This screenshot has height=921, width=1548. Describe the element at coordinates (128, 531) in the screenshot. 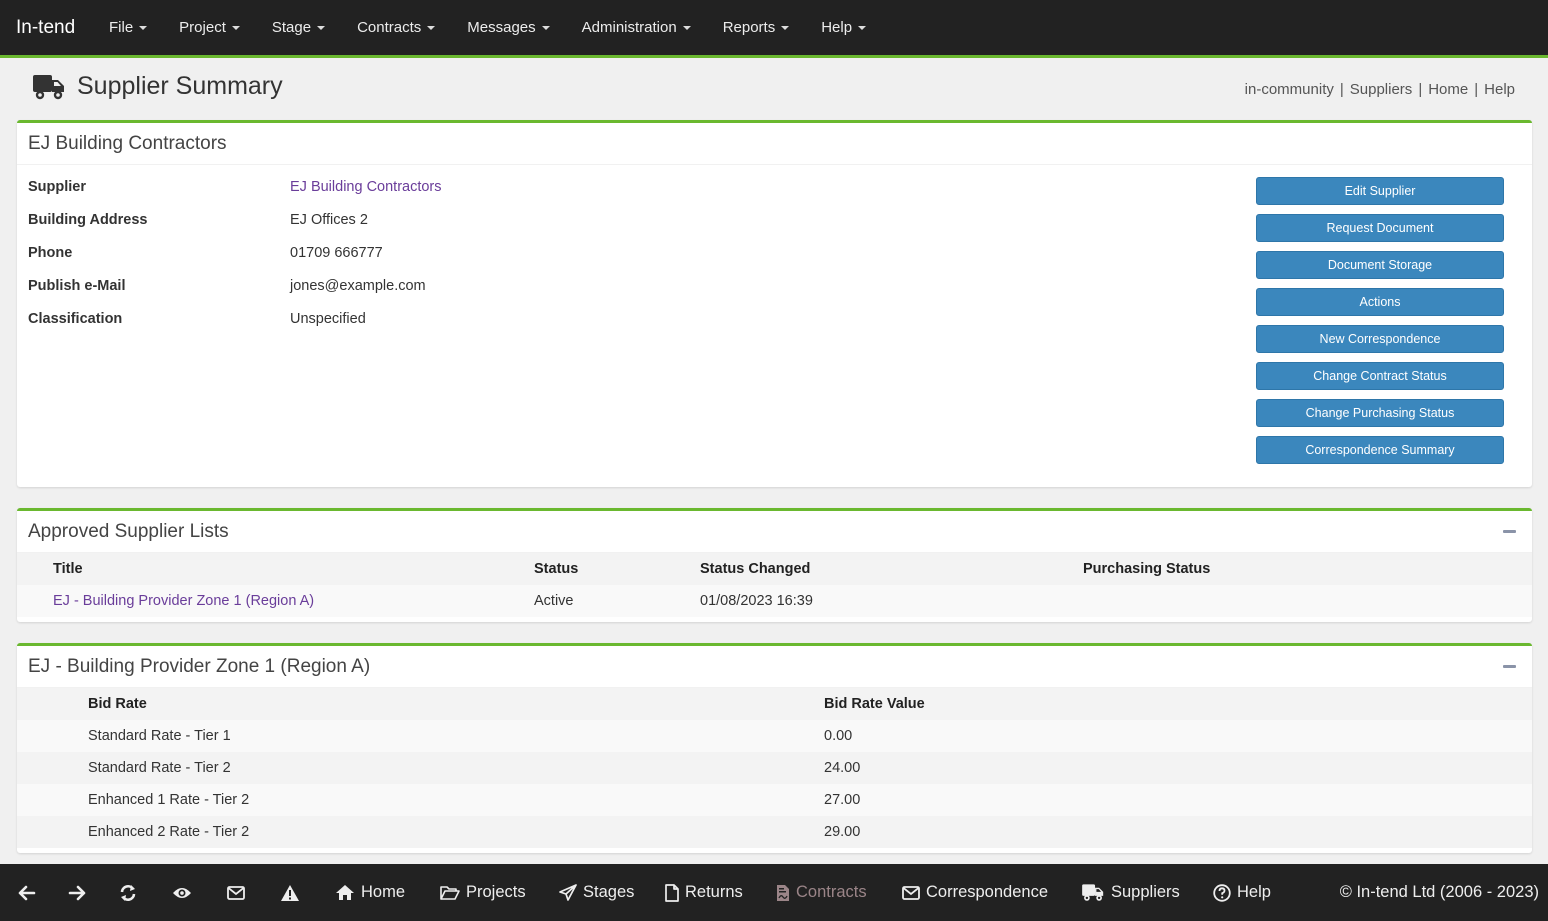

I see `panel-title: Approved Supplier Lists` at that location.